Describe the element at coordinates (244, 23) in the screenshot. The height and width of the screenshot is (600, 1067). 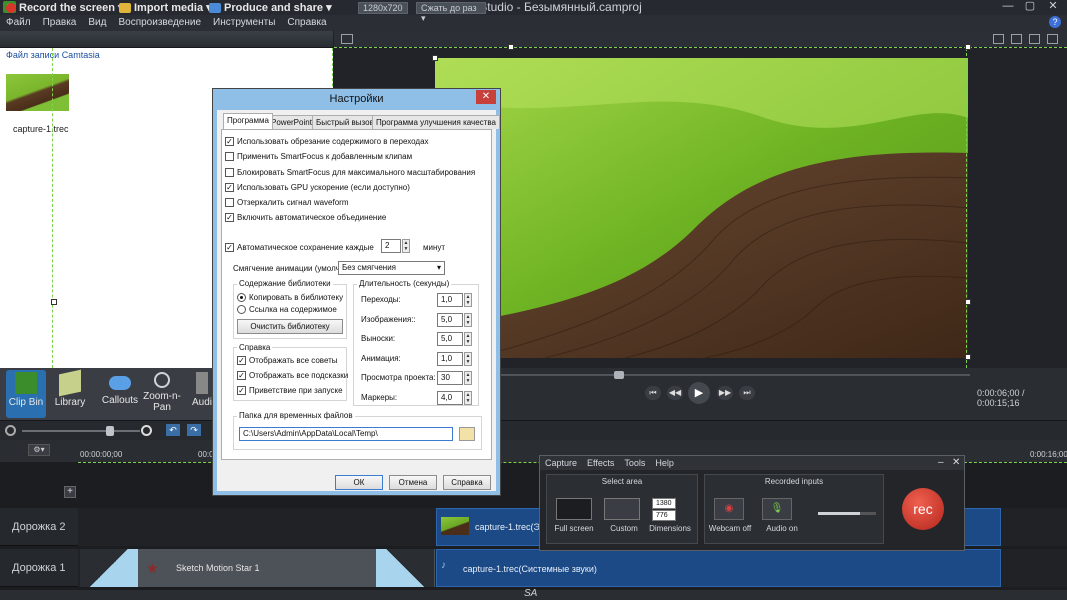
I see `menu-tools: Инструменты` at that location.